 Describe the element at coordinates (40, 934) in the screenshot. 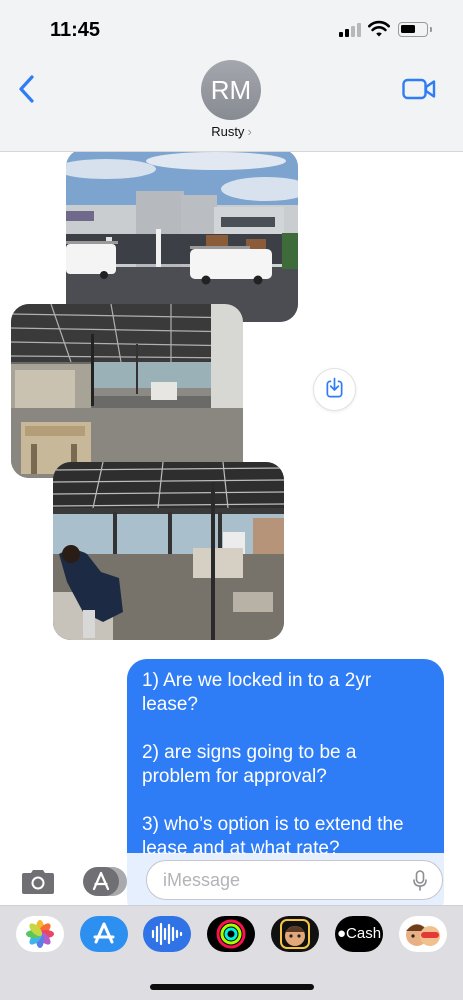

I see `photos-app-icon` at that location.